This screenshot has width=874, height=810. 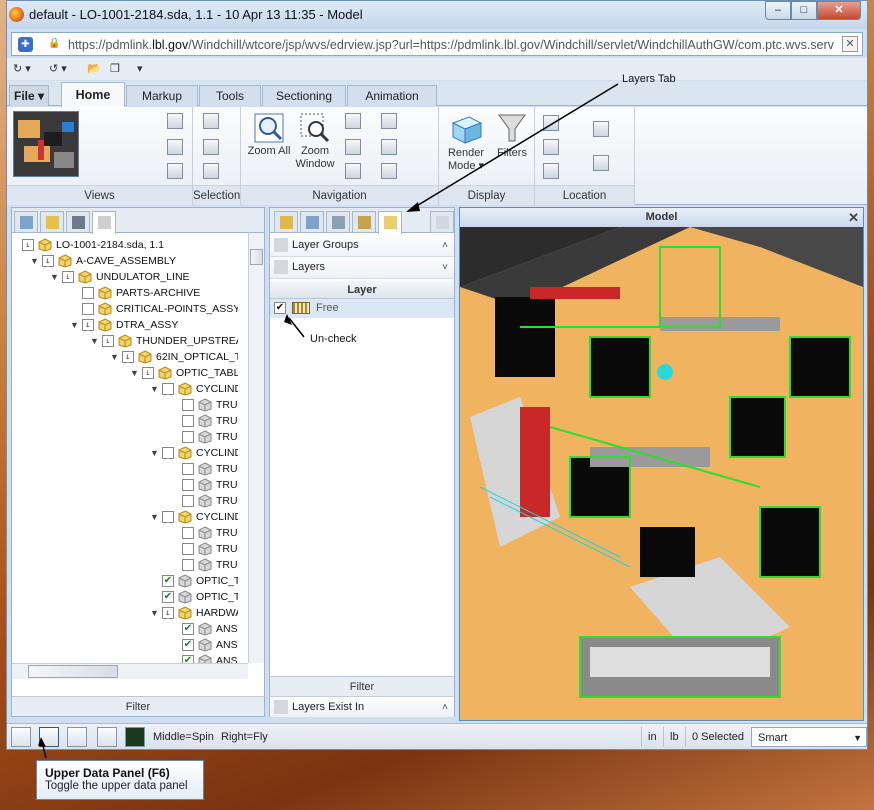 I want to click on pan-icon, so click(x=353, y=121).